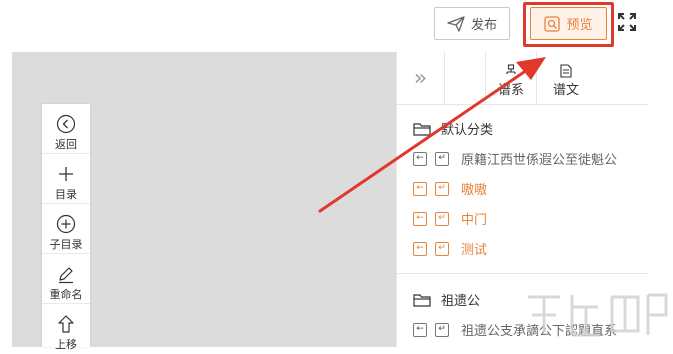 The height and width of the screenshot is (354, 673). Describe the element at coordinates (66, 294) in the screenshot. I see `rename-label: 重命名` at that location.